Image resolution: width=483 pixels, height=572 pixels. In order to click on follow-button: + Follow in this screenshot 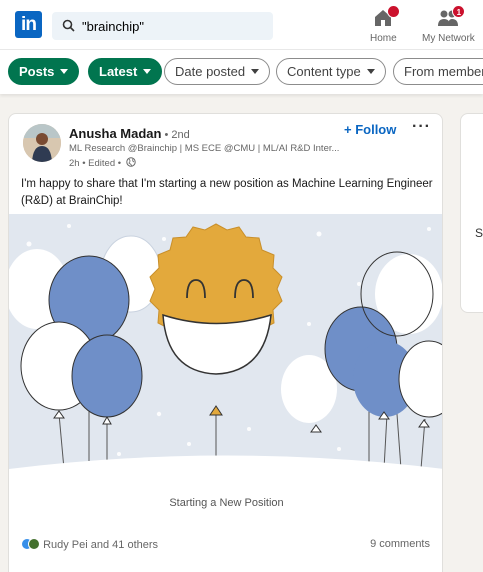, I will do `click(370, 129)`.